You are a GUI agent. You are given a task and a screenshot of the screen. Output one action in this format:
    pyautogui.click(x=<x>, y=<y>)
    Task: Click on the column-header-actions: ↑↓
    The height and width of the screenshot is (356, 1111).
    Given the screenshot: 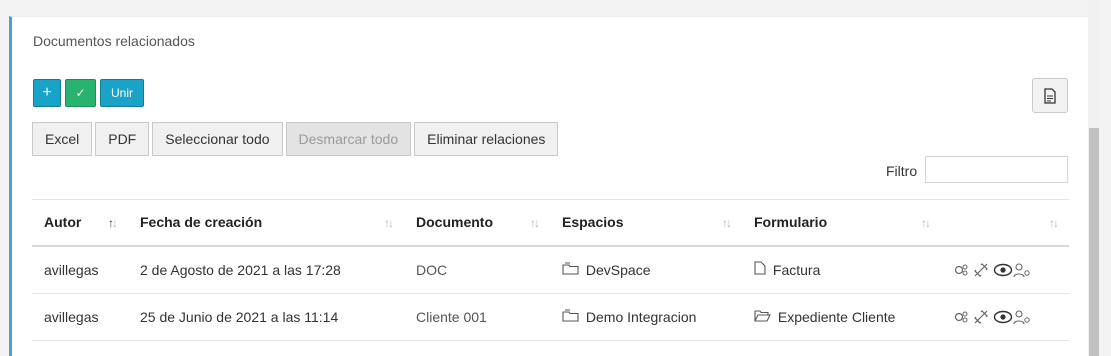 What is the action you would take?
    pyautogui.click(x=1005, y=223)
    